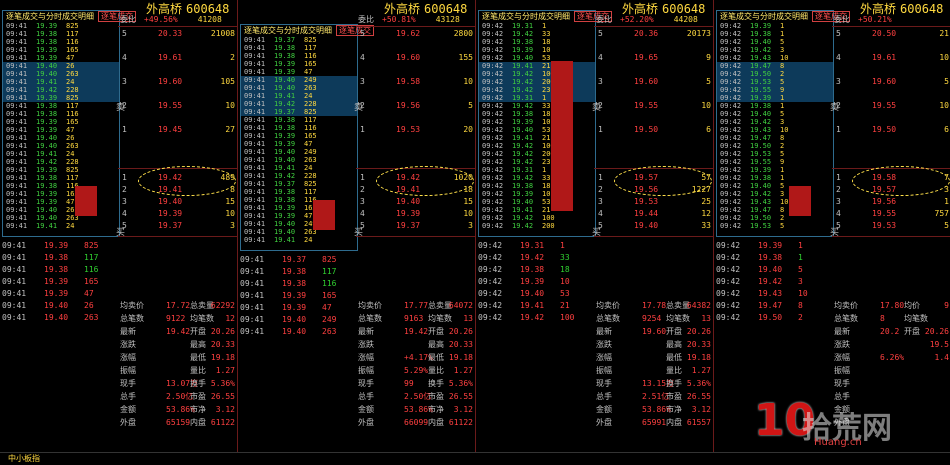  Describe the element at coordinates (366, 383) in the screenshot. I see `stat-key: 现手` at that location.